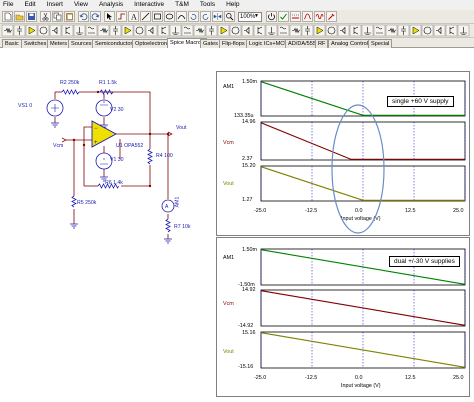 This screenshot has height=402, width=474. I want to click on menu-edit: Edit, so click(29, 5).